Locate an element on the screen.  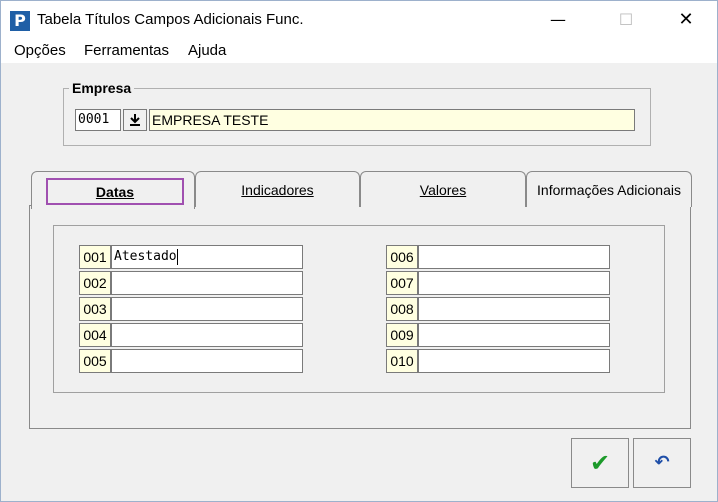
field-label-001: 001 is located at coordinates (95, 257).